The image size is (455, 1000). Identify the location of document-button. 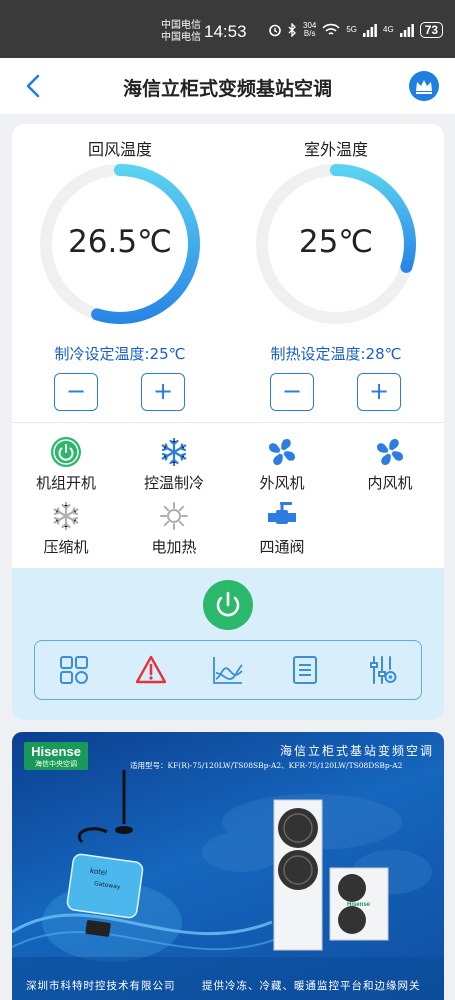
(305, 670).